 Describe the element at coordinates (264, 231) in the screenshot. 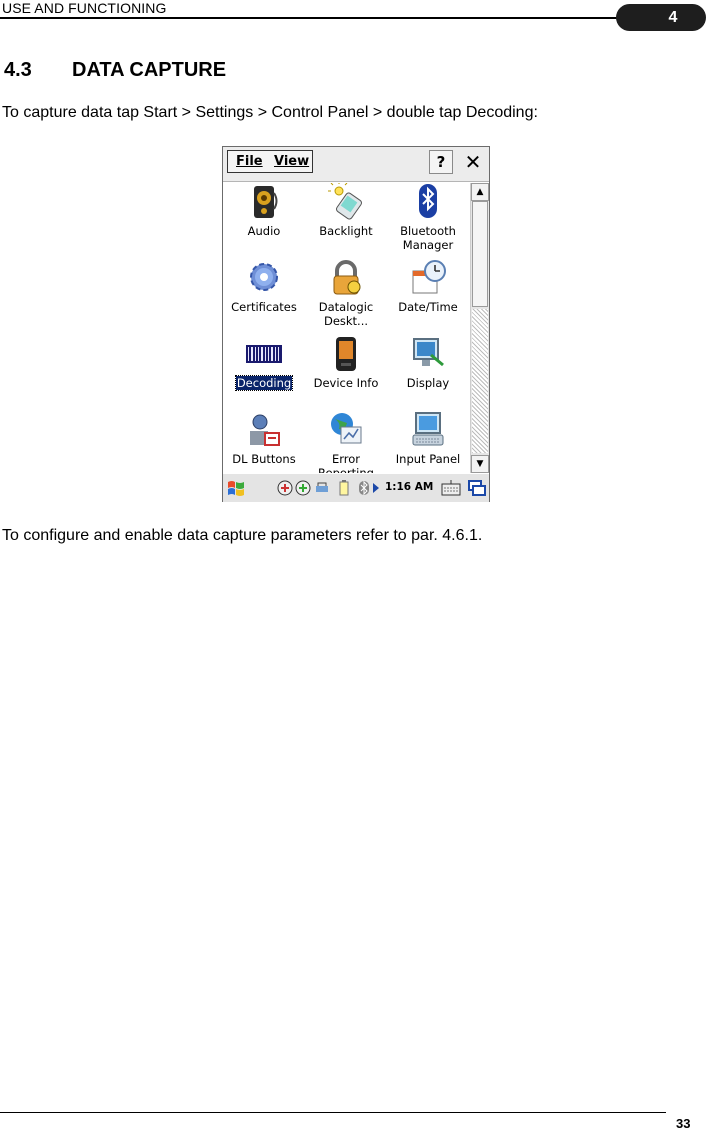

I see `item-label: Audio` at that location.